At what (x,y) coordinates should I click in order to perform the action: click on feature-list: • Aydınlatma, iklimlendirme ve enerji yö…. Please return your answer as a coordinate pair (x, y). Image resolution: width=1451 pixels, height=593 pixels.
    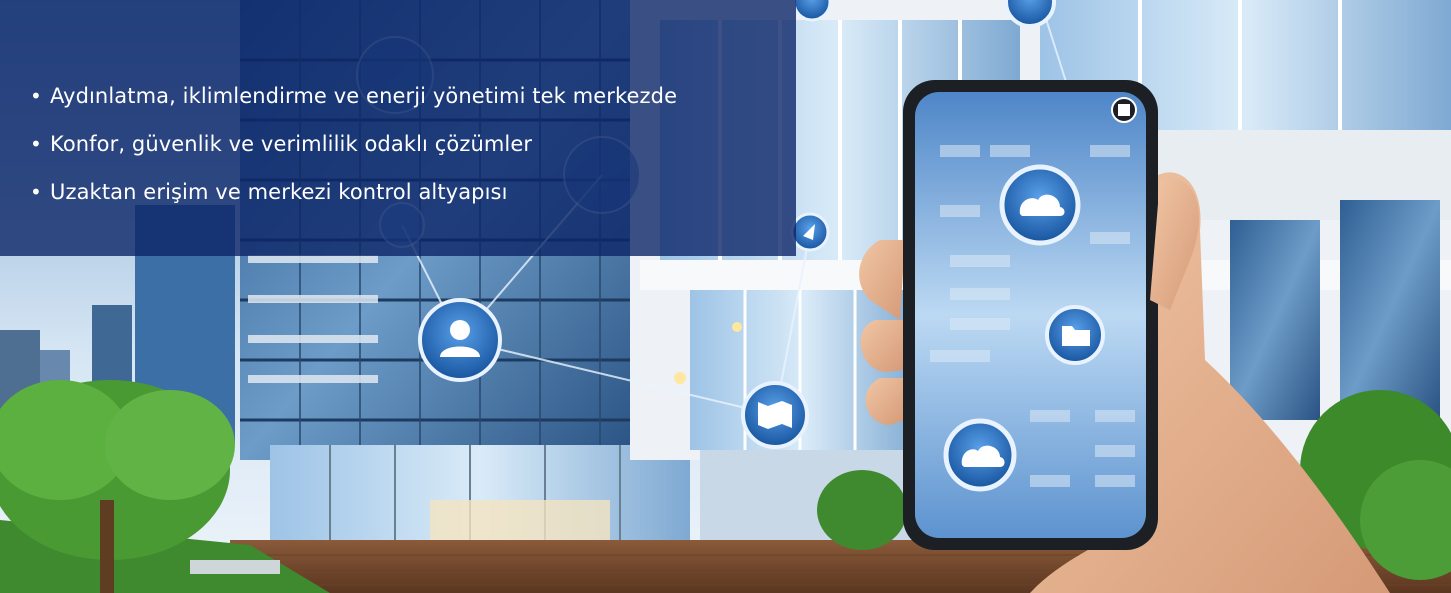
    Looking at the image, I should click on (353, 144).